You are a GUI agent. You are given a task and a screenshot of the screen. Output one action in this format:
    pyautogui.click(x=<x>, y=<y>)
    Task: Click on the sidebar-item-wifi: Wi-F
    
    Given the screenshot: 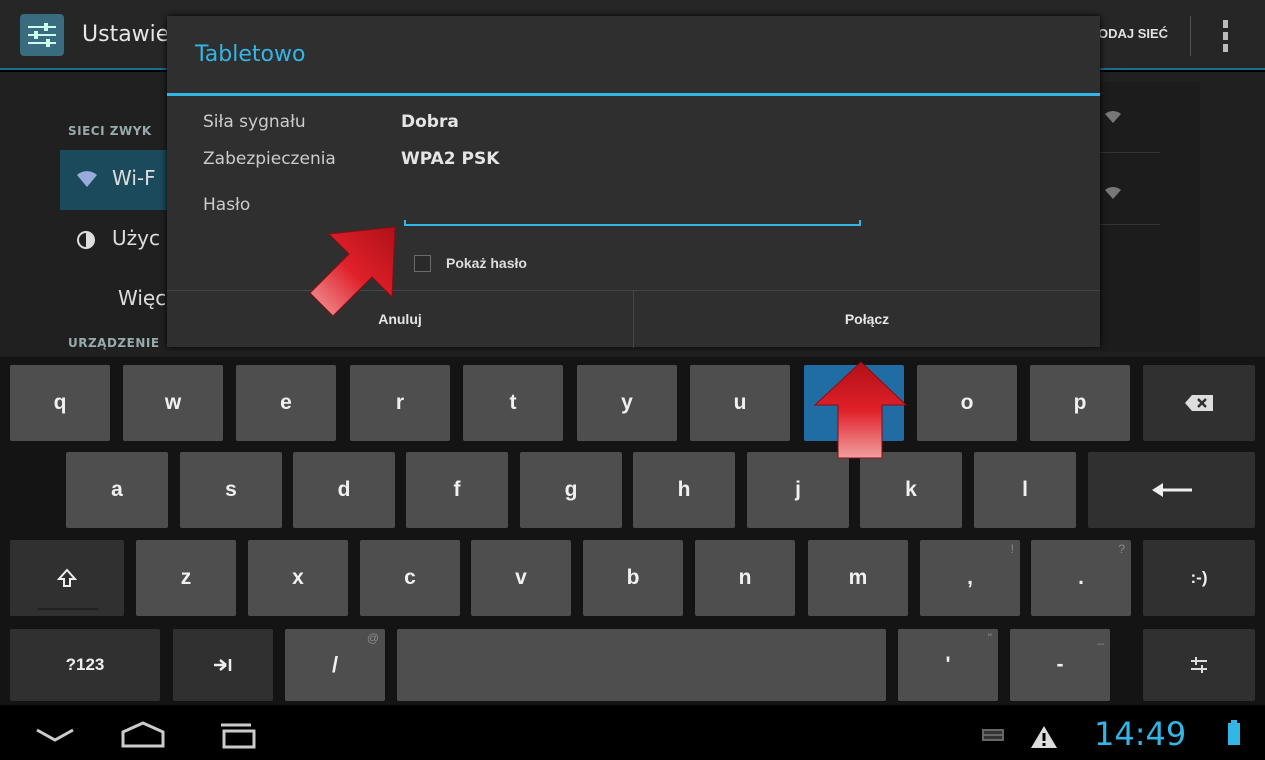 What is the action you would take?
    pyautogui.click(x=115, y=180)
    